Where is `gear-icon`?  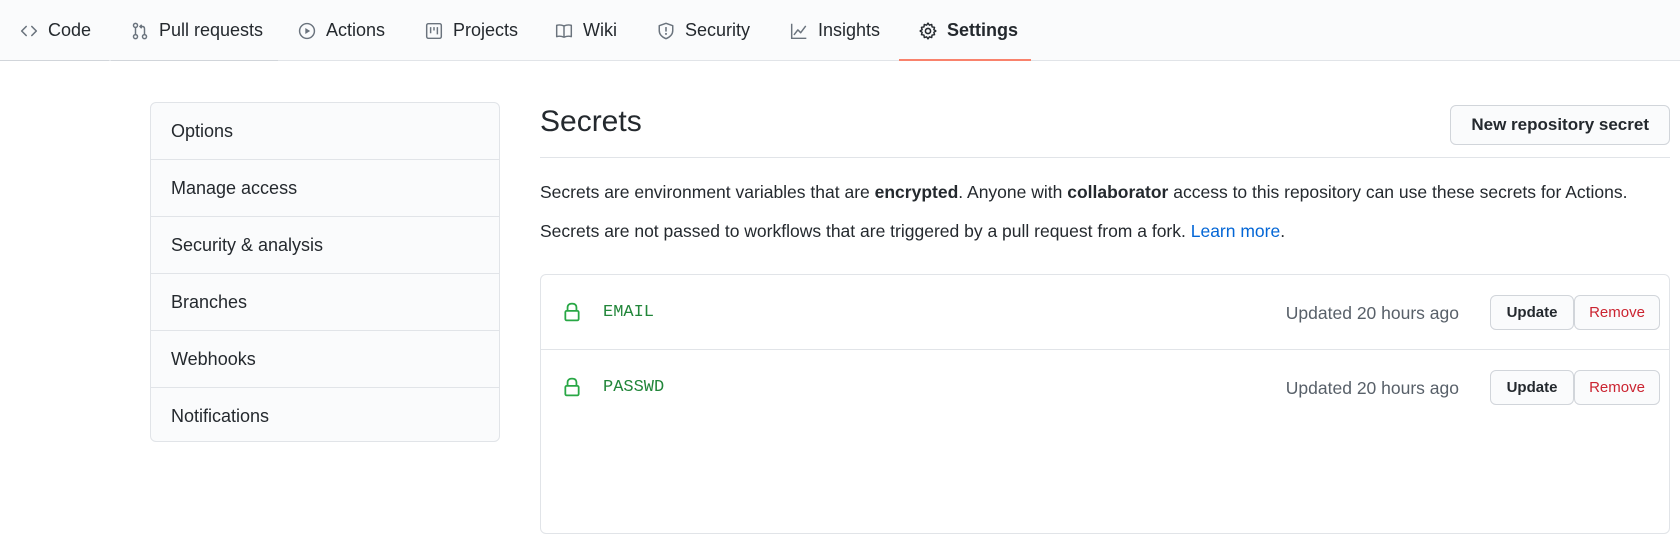 gear-icon is located at coordinates (928, 30).